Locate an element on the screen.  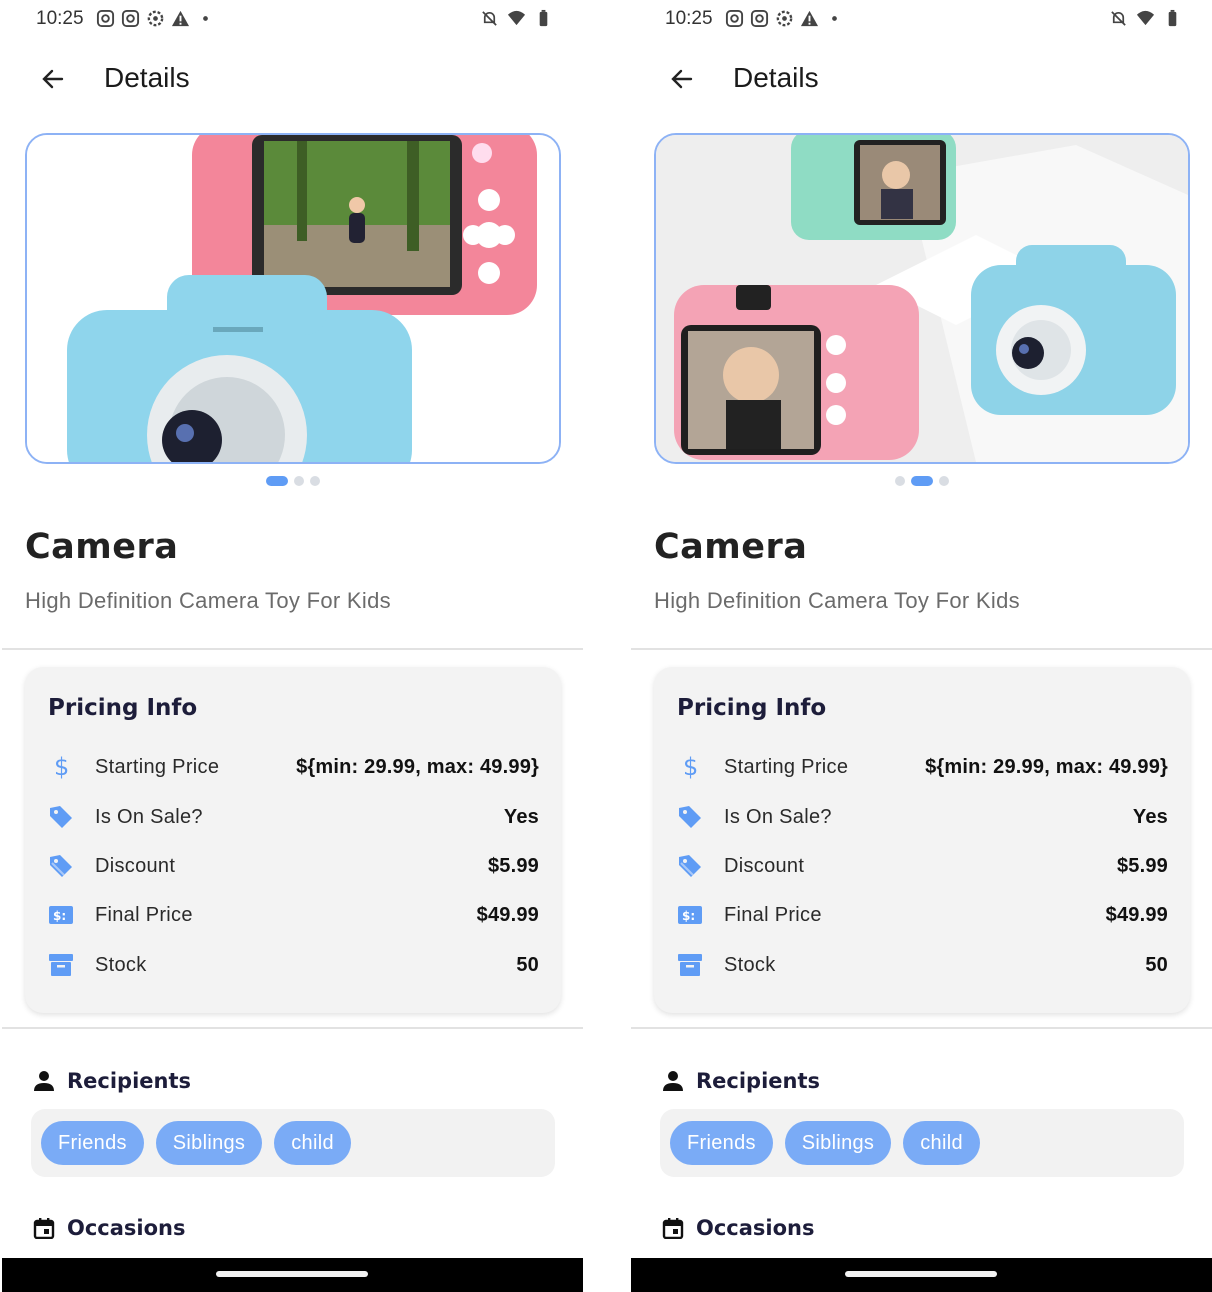
page-title: Details is located at coordinates (776, 77).